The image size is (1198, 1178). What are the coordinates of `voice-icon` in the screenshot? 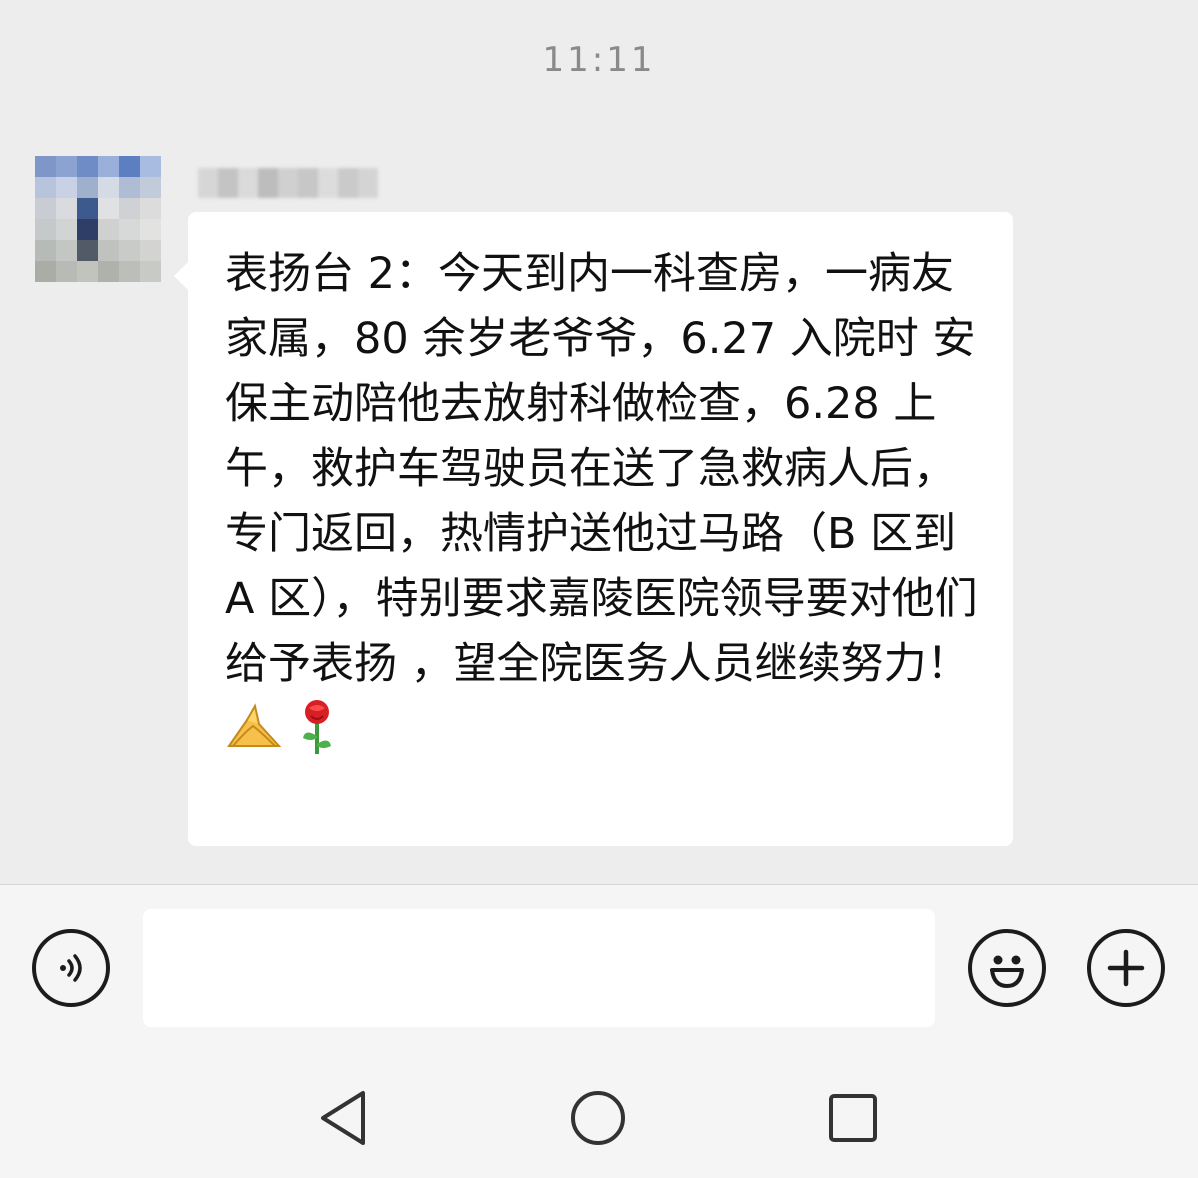 It's located at (71, 968).